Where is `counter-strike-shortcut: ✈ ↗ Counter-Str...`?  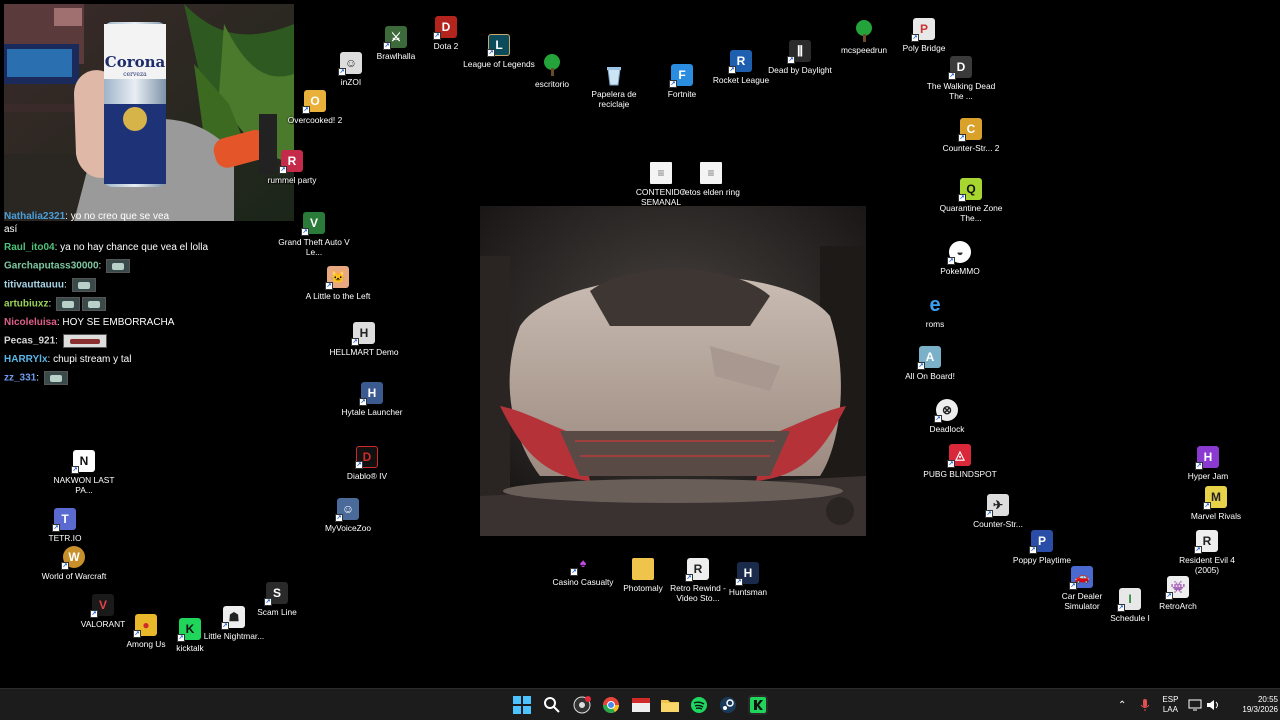
counter-strike-shortcut: ✈ ↗ Counter-Str... is located at coordinates (998, 511).